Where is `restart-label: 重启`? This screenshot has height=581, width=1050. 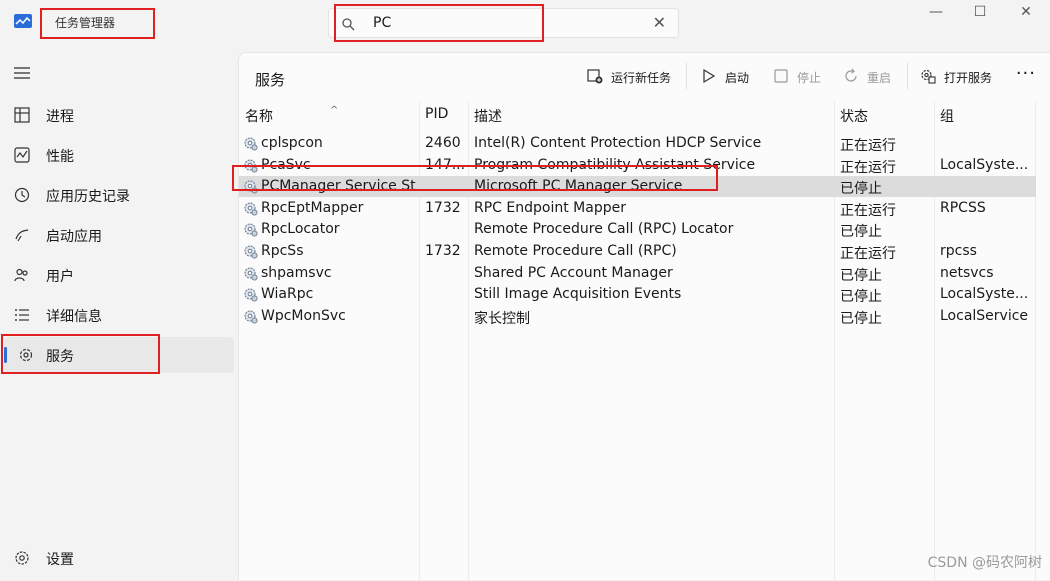
restart-label: 重启 is located at coordinates (879, 78).